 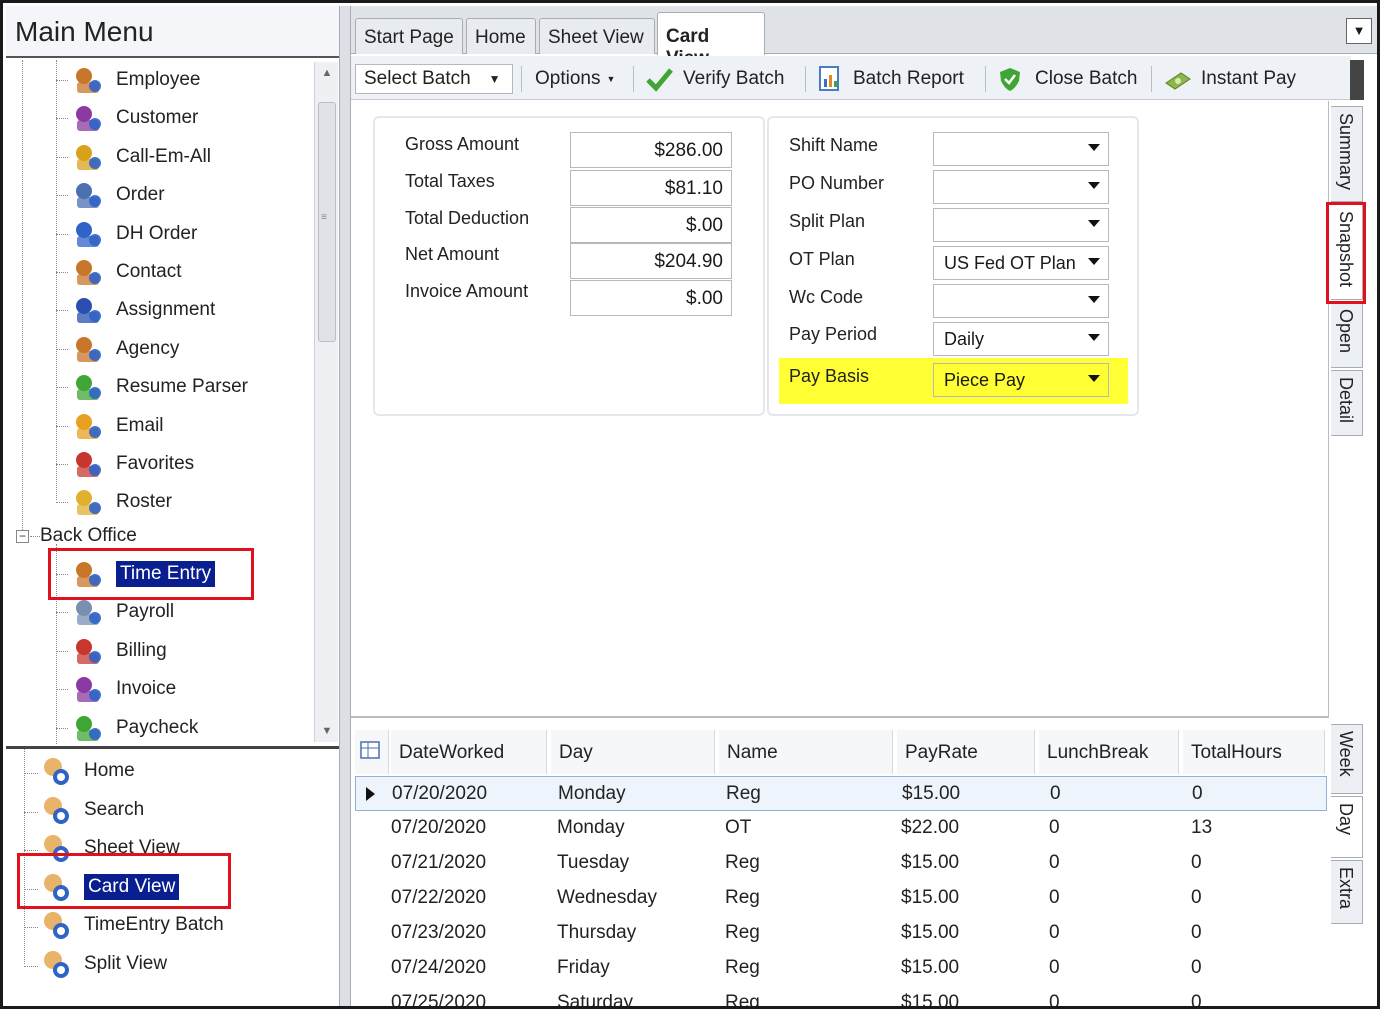 I want to click on ot-plan-value: US Fed OT Plan, so click(x=1010, y=263).